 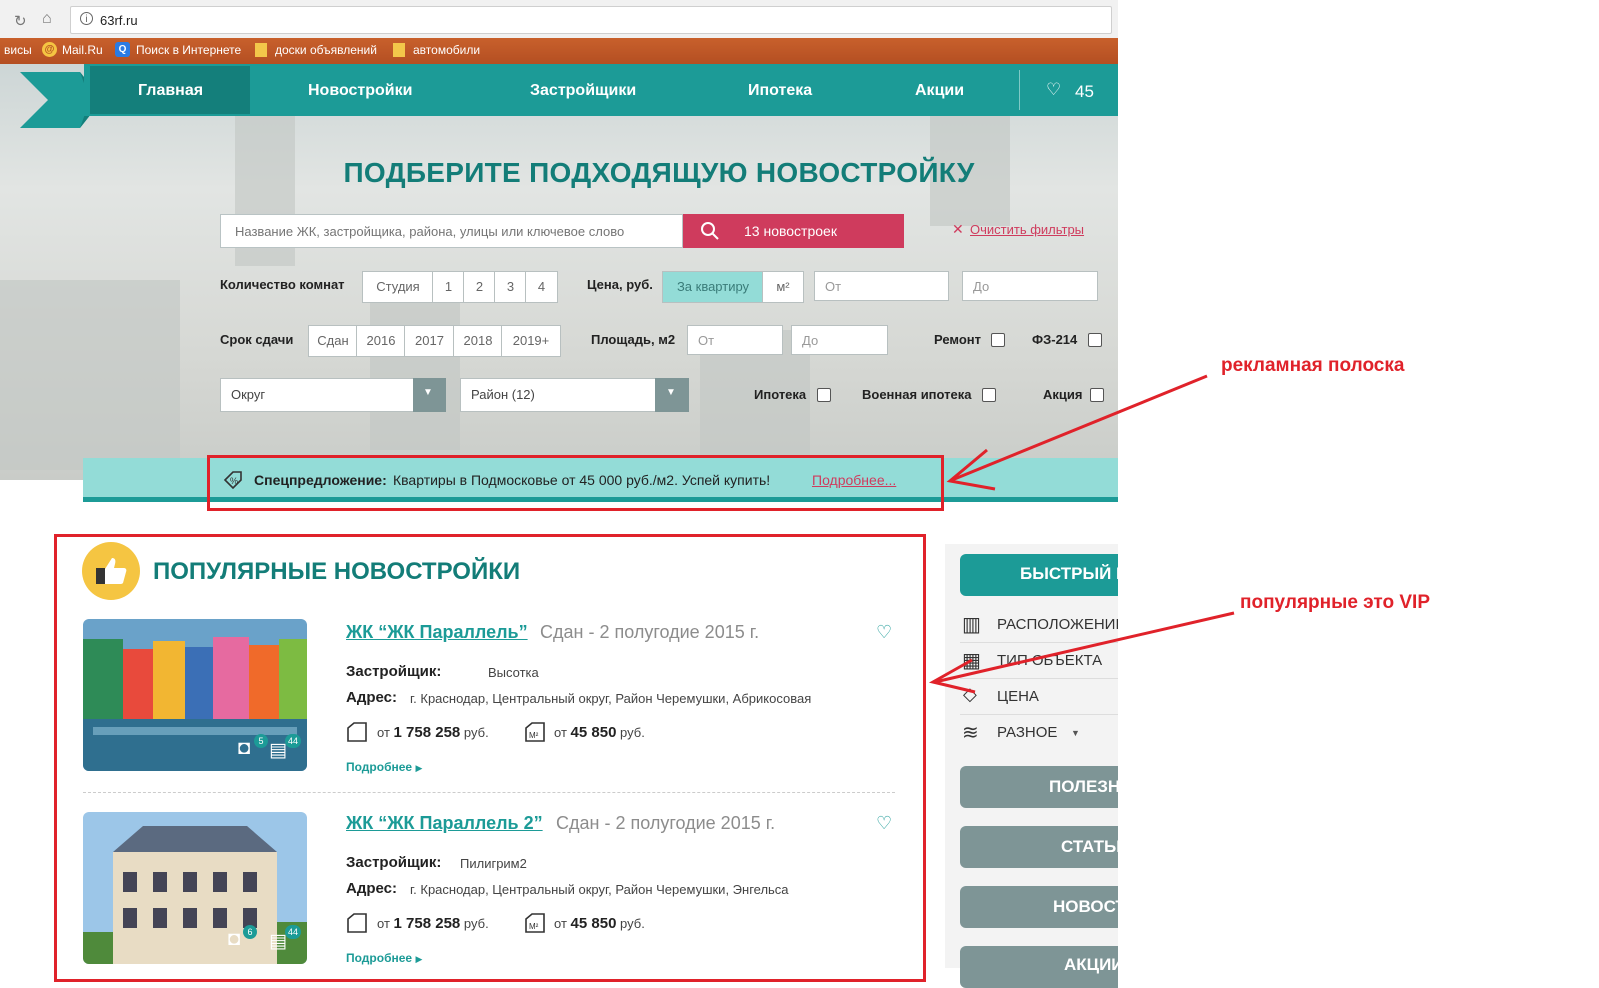 I want to click on search-button-label: 13 новостроек, so click(x=790, y=231).